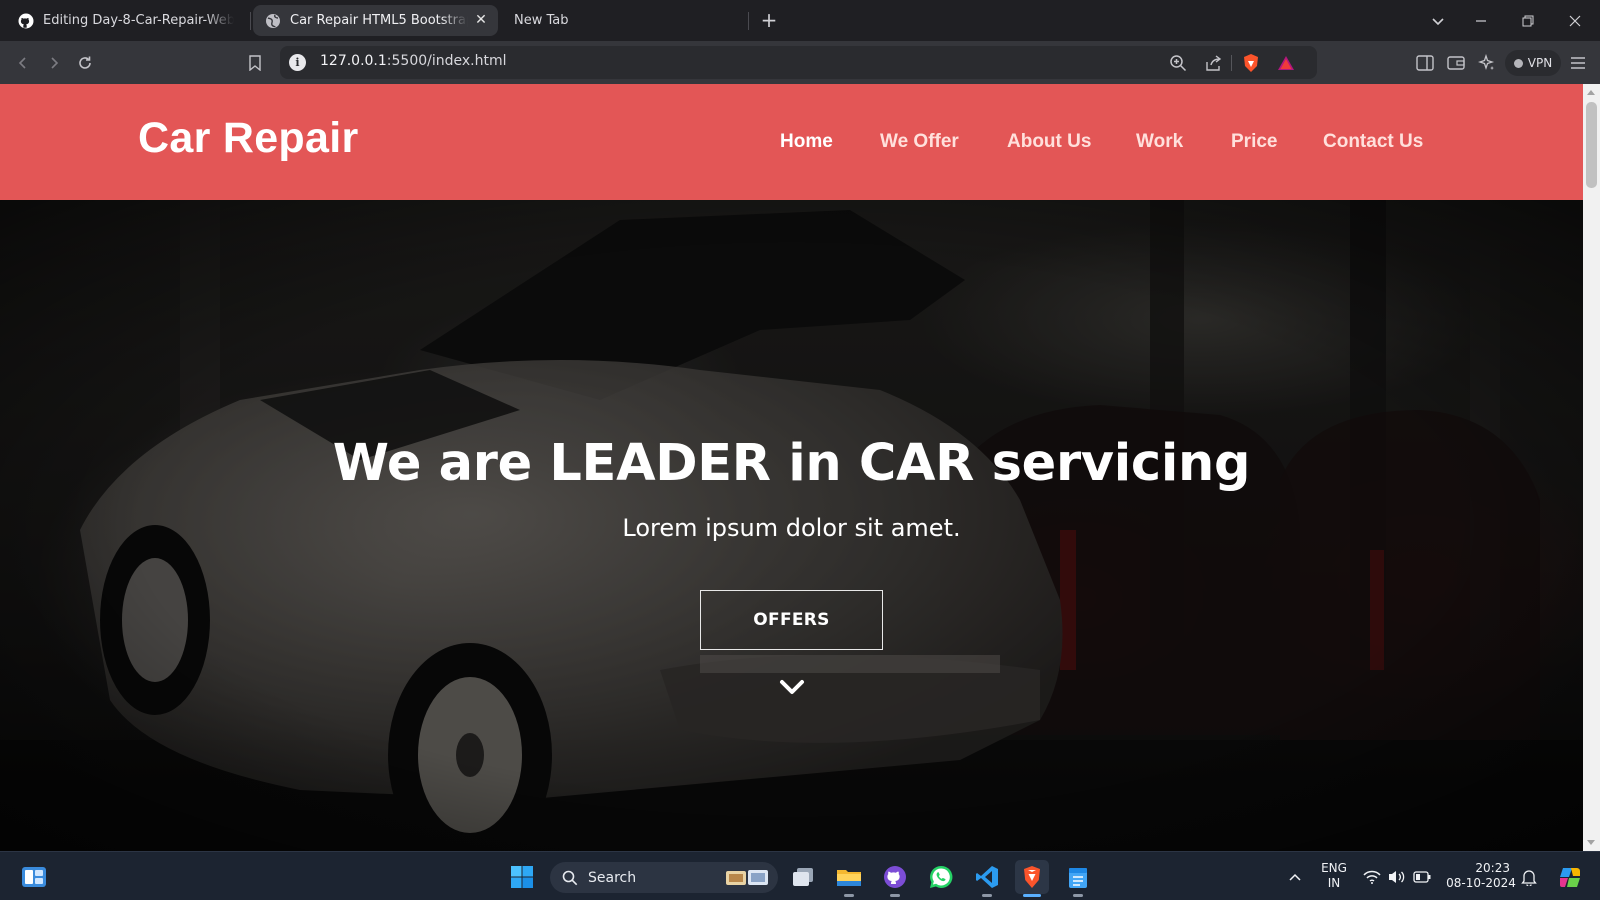 This screenshot has height=900, width=1600. What do you see at coordinates (747, 877) in the screenshot?
I see `search-highlight-icon` at bounding box center [747, 877].